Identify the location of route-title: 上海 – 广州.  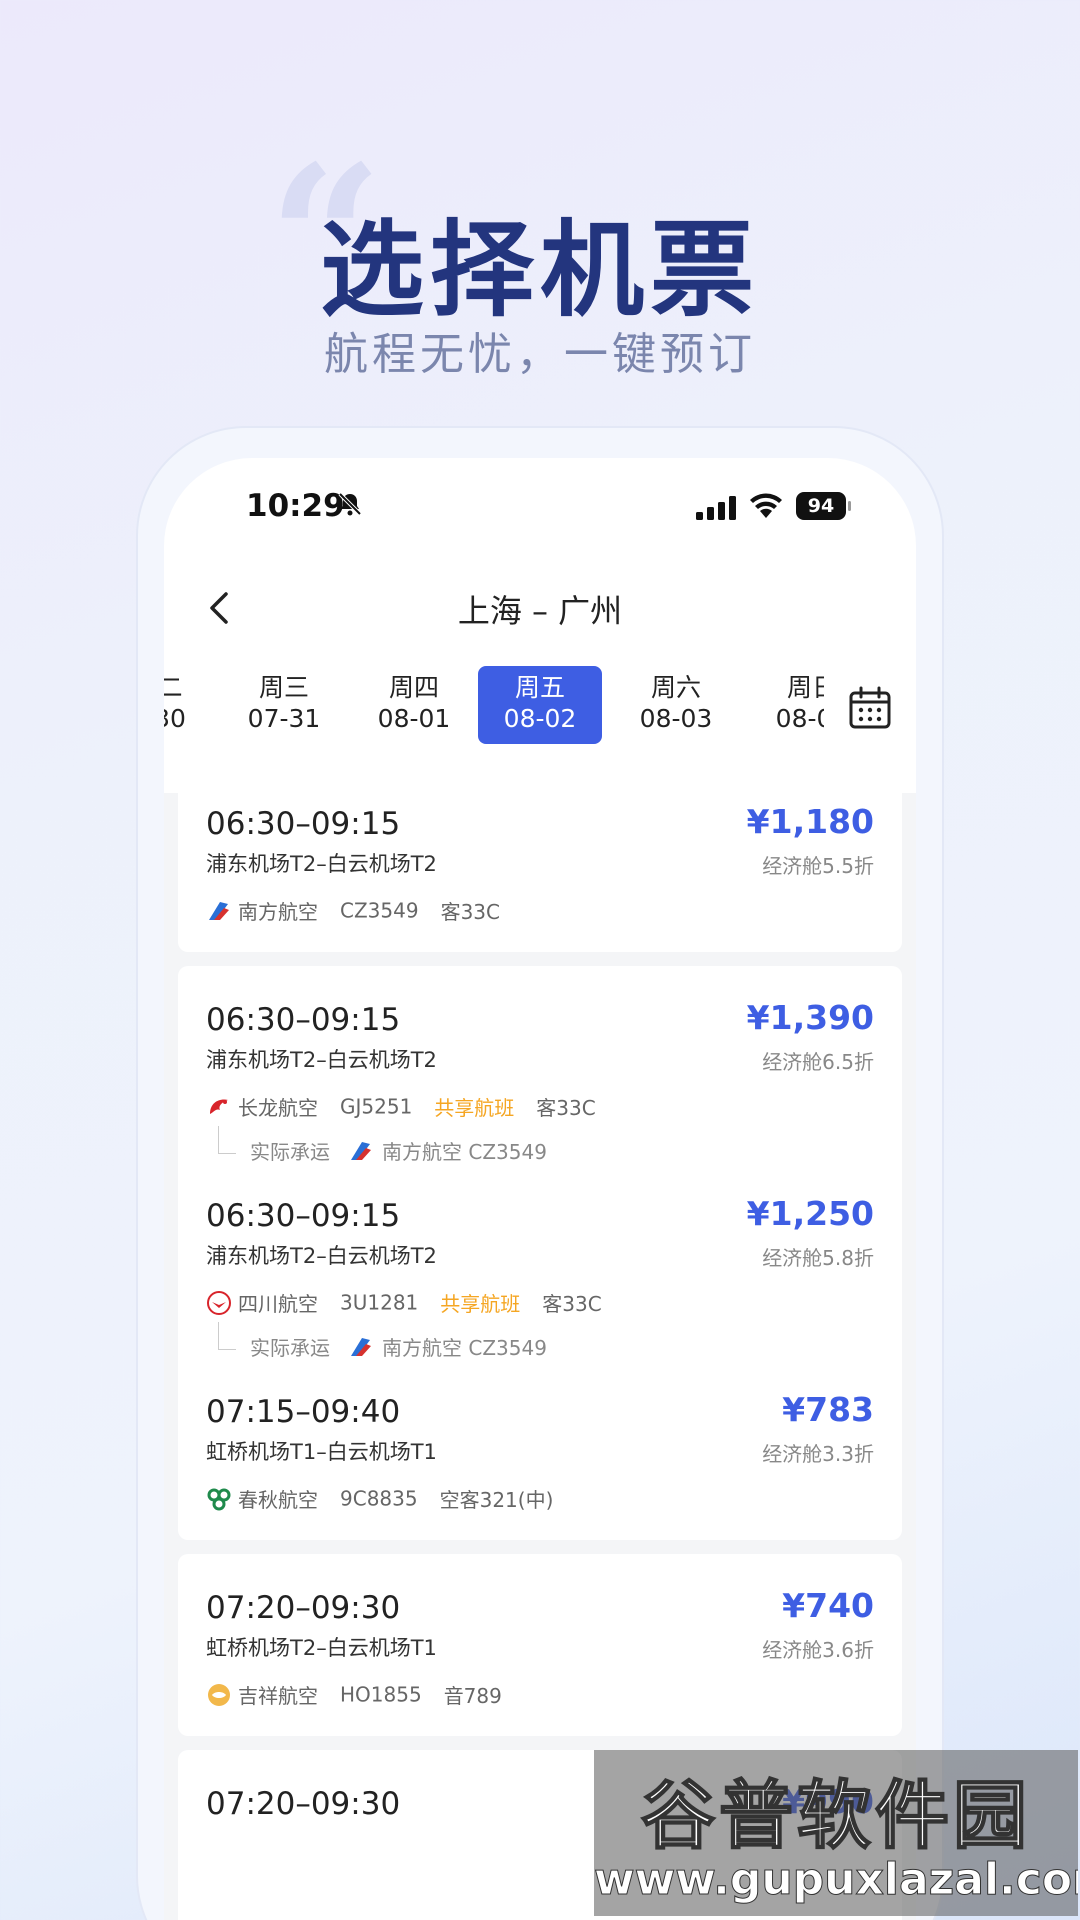
(540, 611).